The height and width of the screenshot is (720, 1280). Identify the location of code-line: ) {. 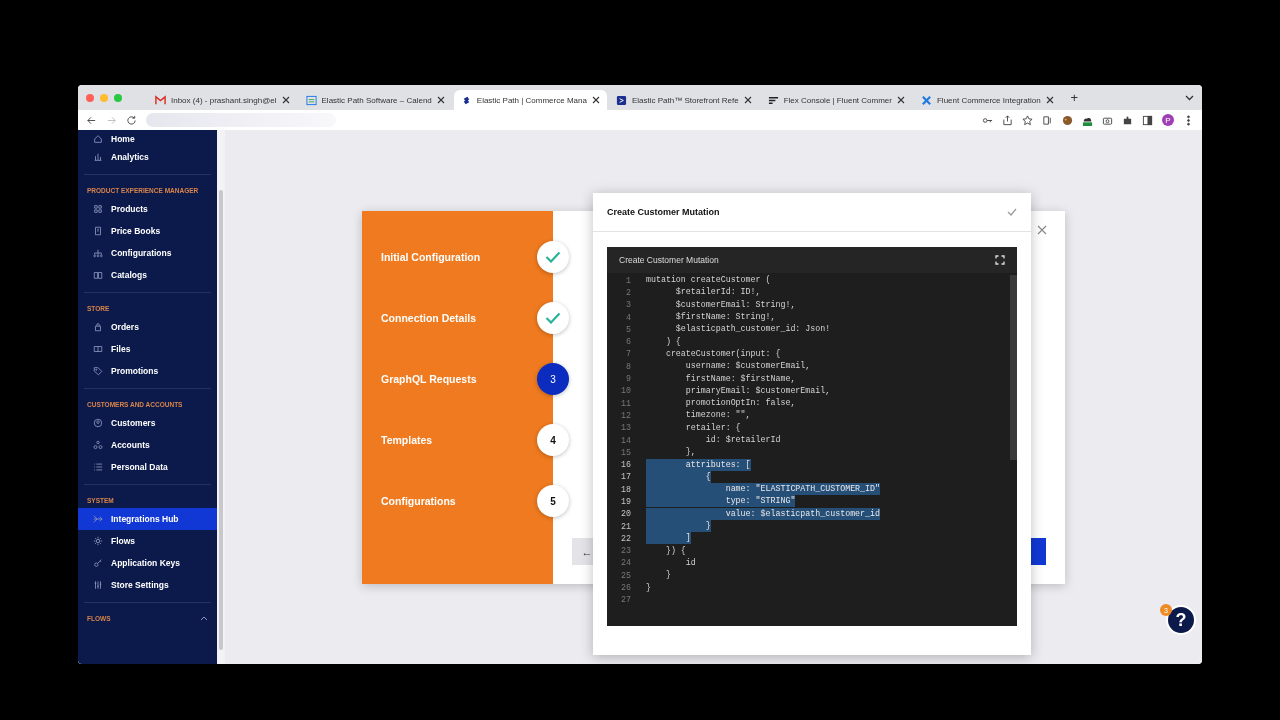
(672, 341).